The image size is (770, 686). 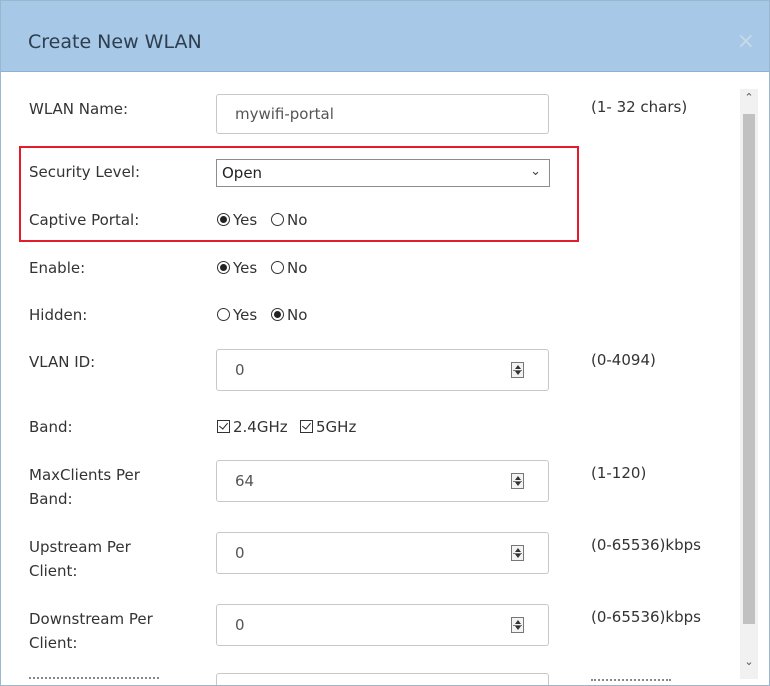 What do you see at coordinates (240, 370) in the screenshot?
I see `vlan-id-value: 0` at bounding box center [240, 370].